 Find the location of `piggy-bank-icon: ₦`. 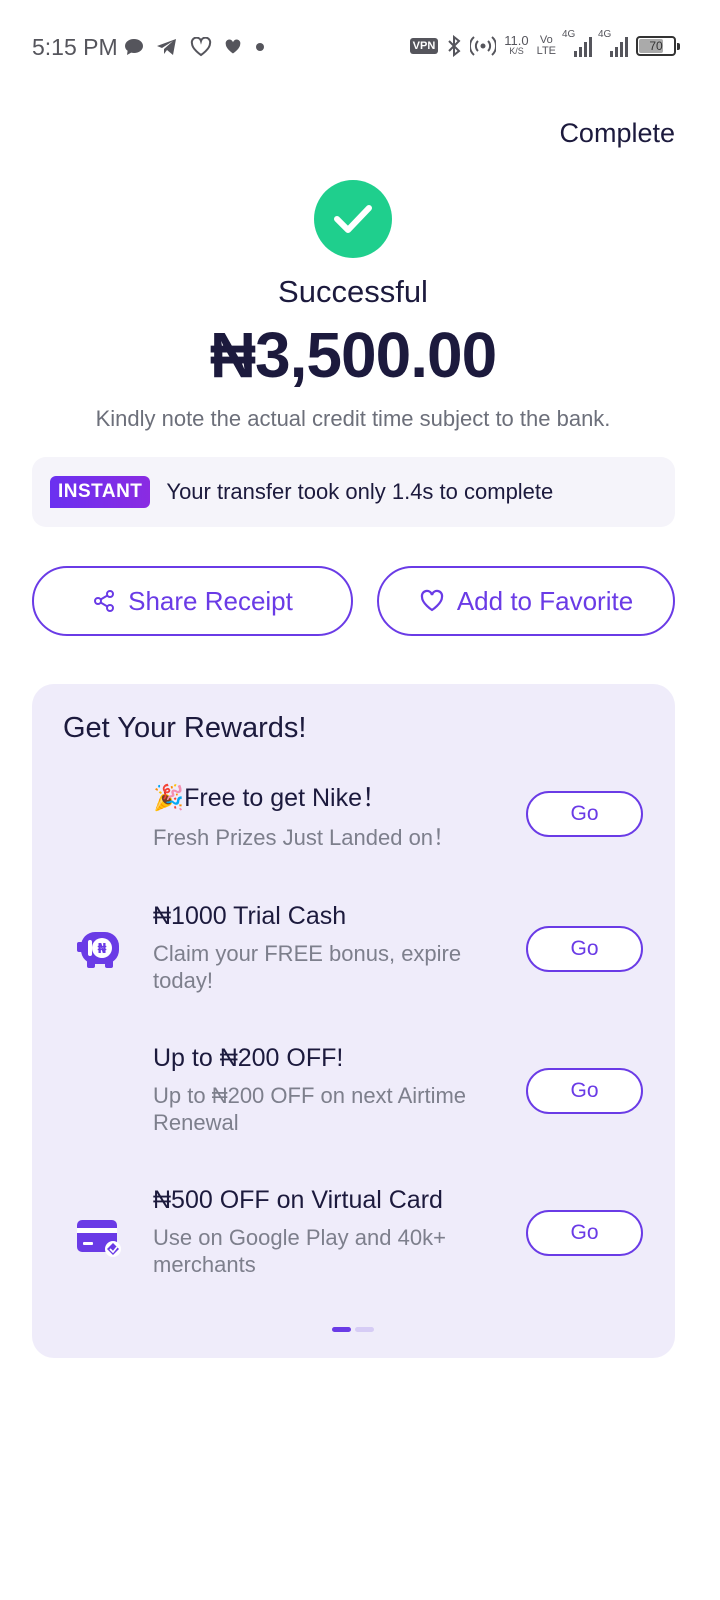

piggy-bank-icon: ₦ is located at coordinates (99, 949).